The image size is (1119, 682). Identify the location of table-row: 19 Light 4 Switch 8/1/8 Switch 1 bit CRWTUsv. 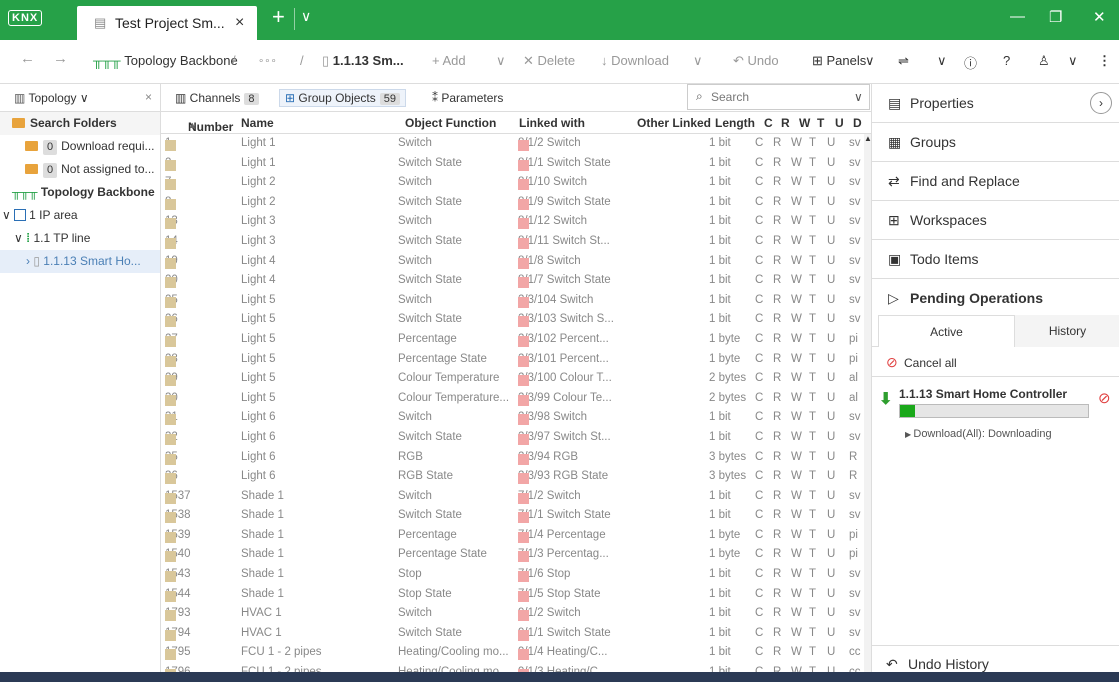
(512, 262).